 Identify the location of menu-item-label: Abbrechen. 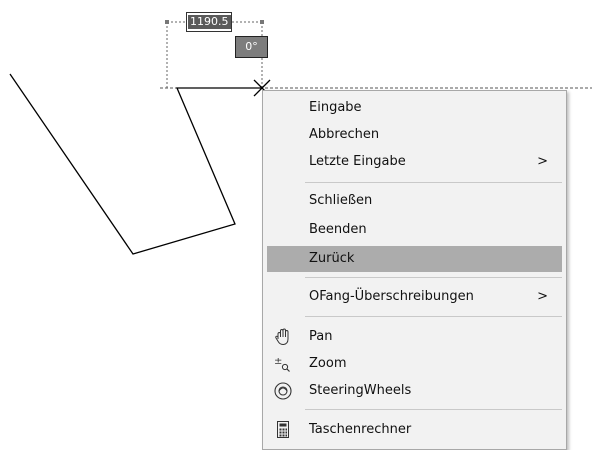
(344, 134).